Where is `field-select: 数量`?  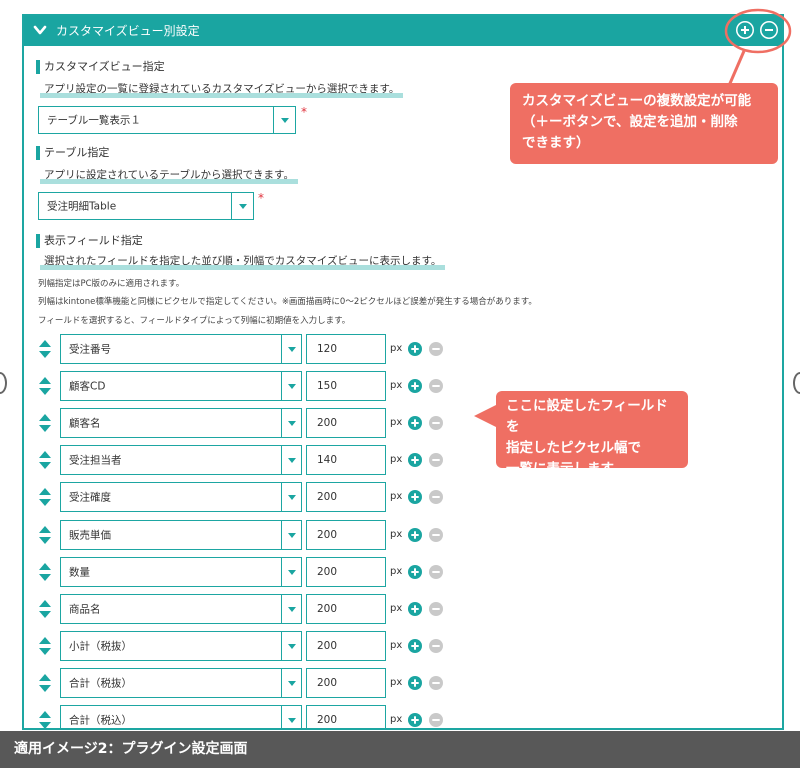
field-select: 数量 is located at coordinates (181, 572).